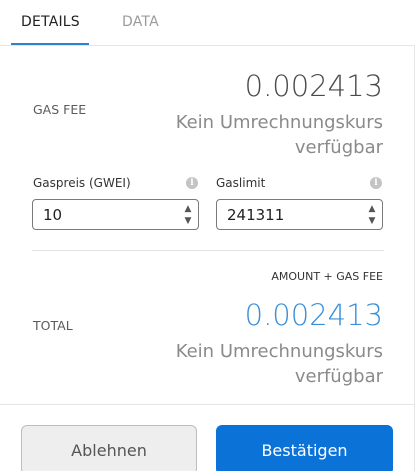  I want to click on tab-details: DETAILS, so click(50, 22).